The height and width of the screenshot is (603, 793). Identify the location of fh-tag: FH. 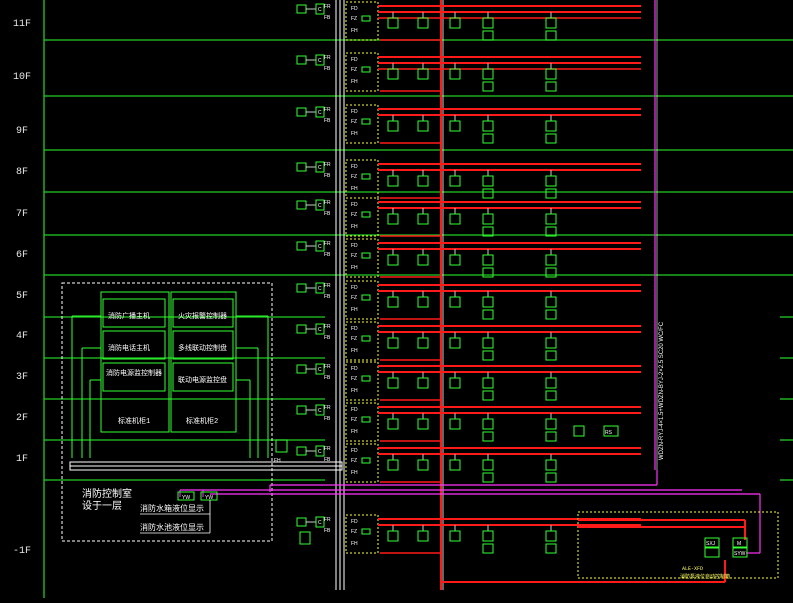
(277, 461).